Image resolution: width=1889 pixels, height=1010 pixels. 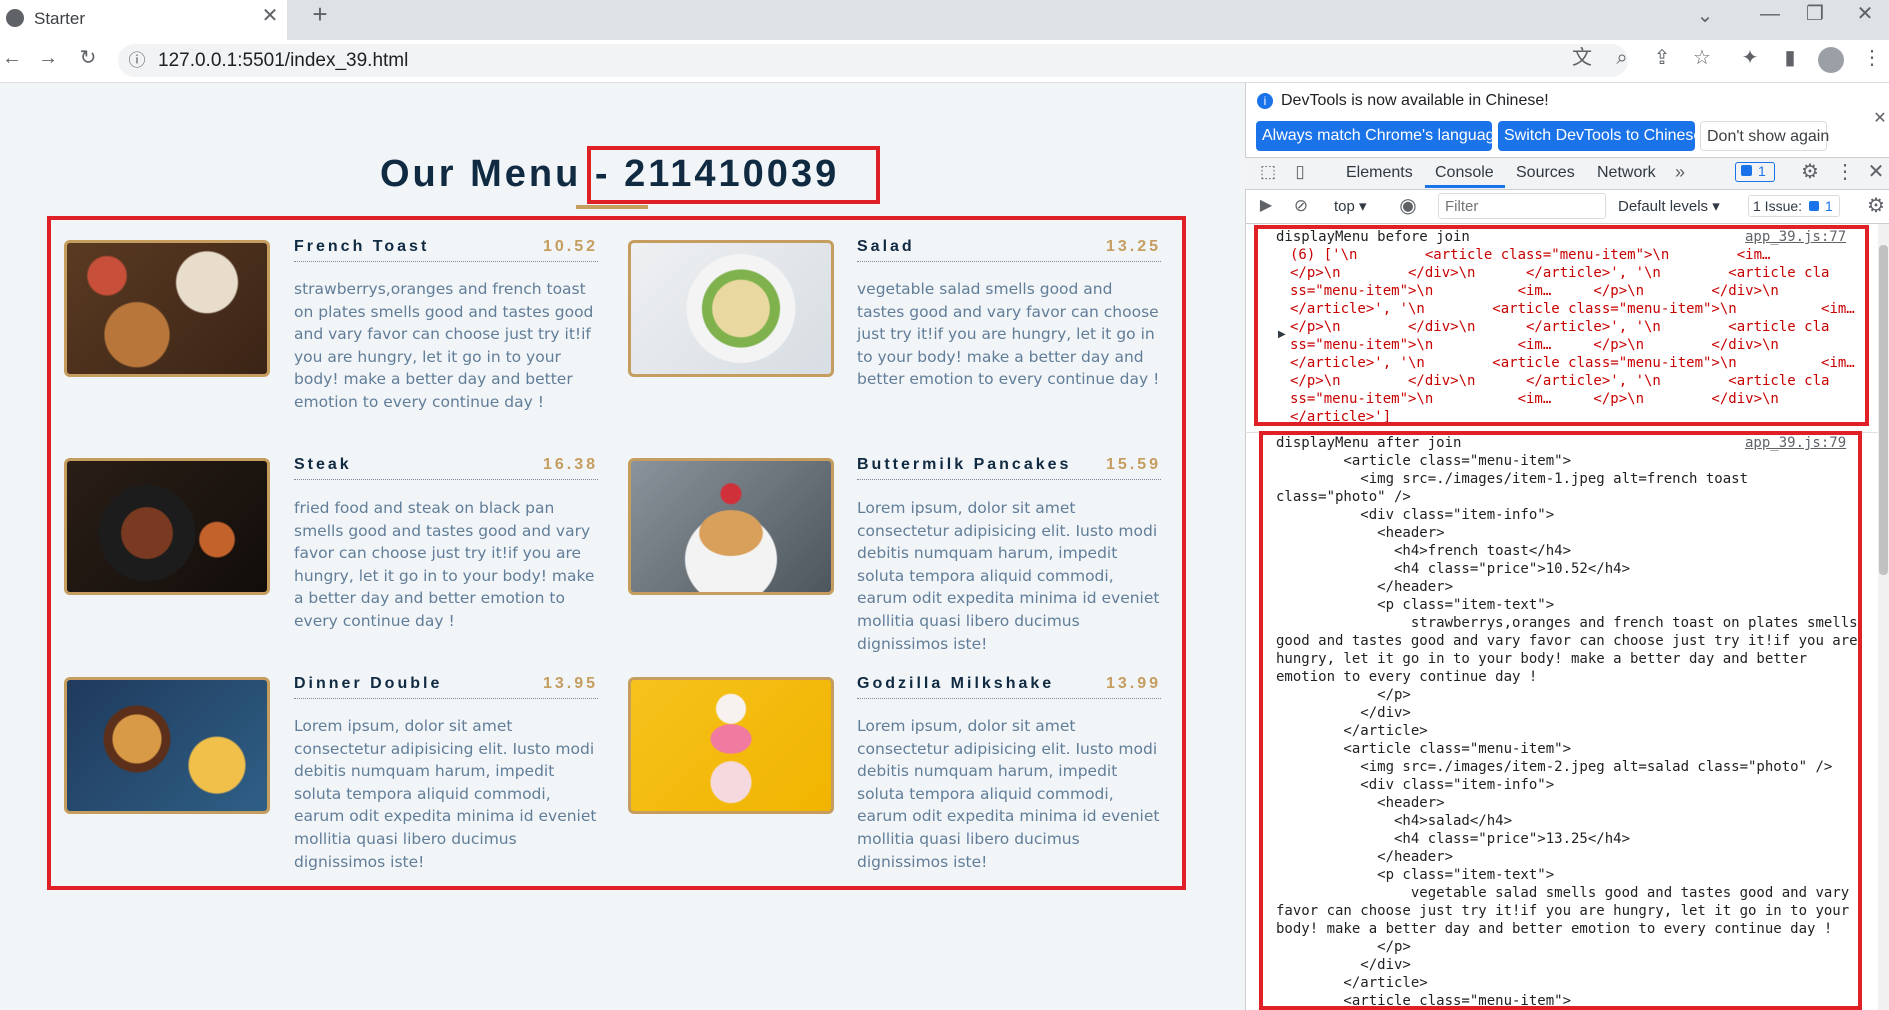 What do you see at coordinates (731, 308) in the screenshot?
I see `salad-photo` at bounding box center [731, 308].